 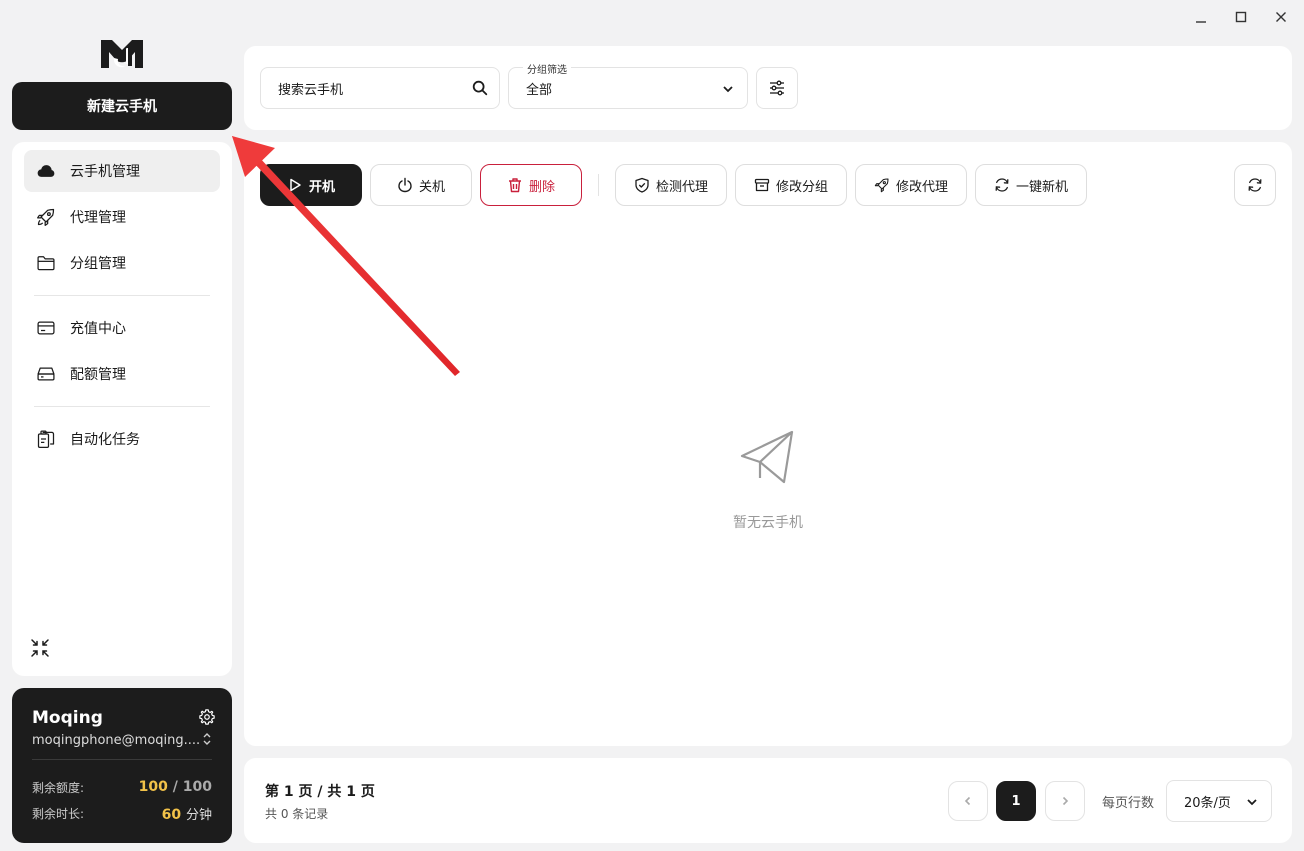 I want to click on delete-label: 删除, so click(x=541, y=187).